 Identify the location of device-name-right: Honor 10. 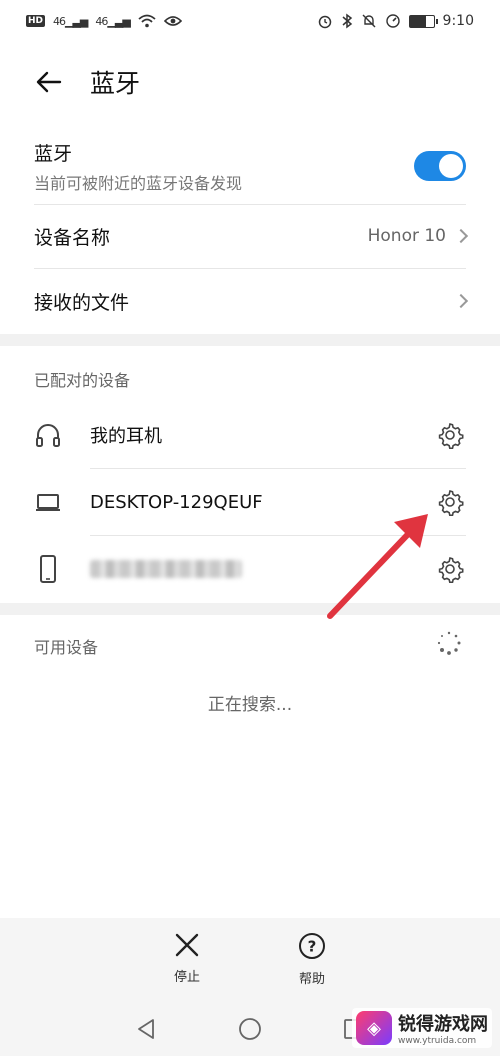
(418, 236).